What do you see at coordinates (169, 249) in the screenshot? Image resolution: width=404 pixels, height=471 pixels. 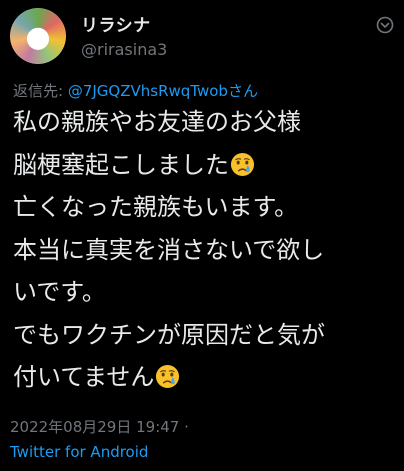 I see `tweet-body-line-text: 本当に真実を消さないで欲し` at bounding box center [169, 249].